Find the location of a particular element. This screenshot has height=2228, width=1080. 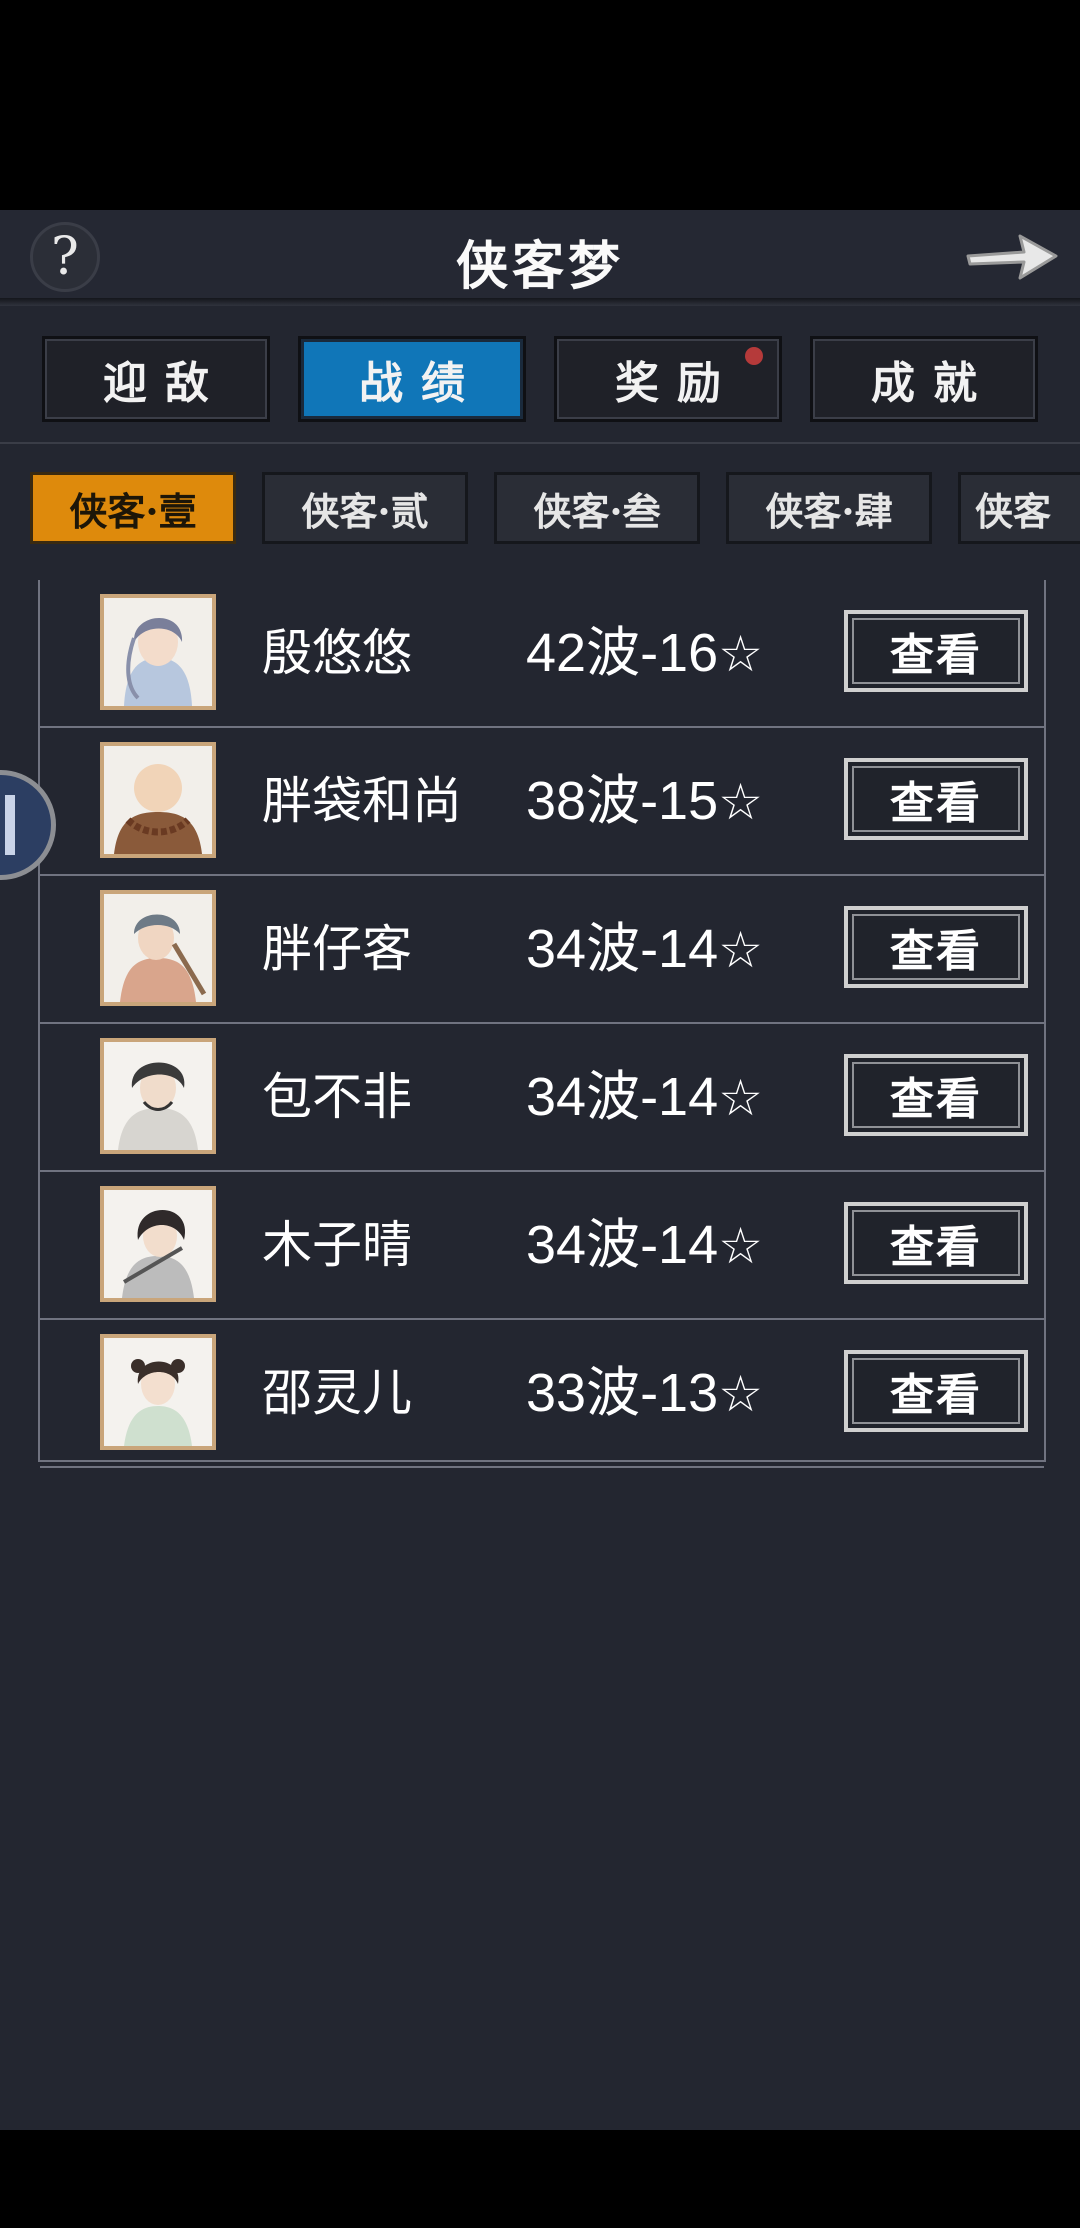

record-row: 包不非 34波-14☆ 查看 is located at coordinates (542, 1098).